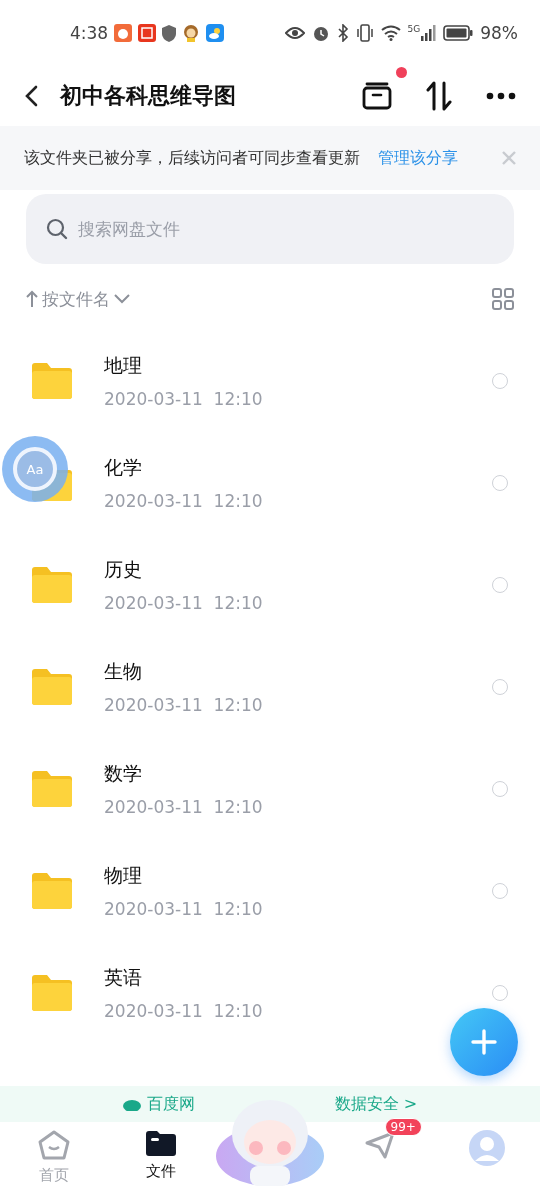 This screenshot has height=1200, width=540. I want to click on share-notice: 该文件夹已被分享，后续访问者可同步查看更新, so click(192, 158).